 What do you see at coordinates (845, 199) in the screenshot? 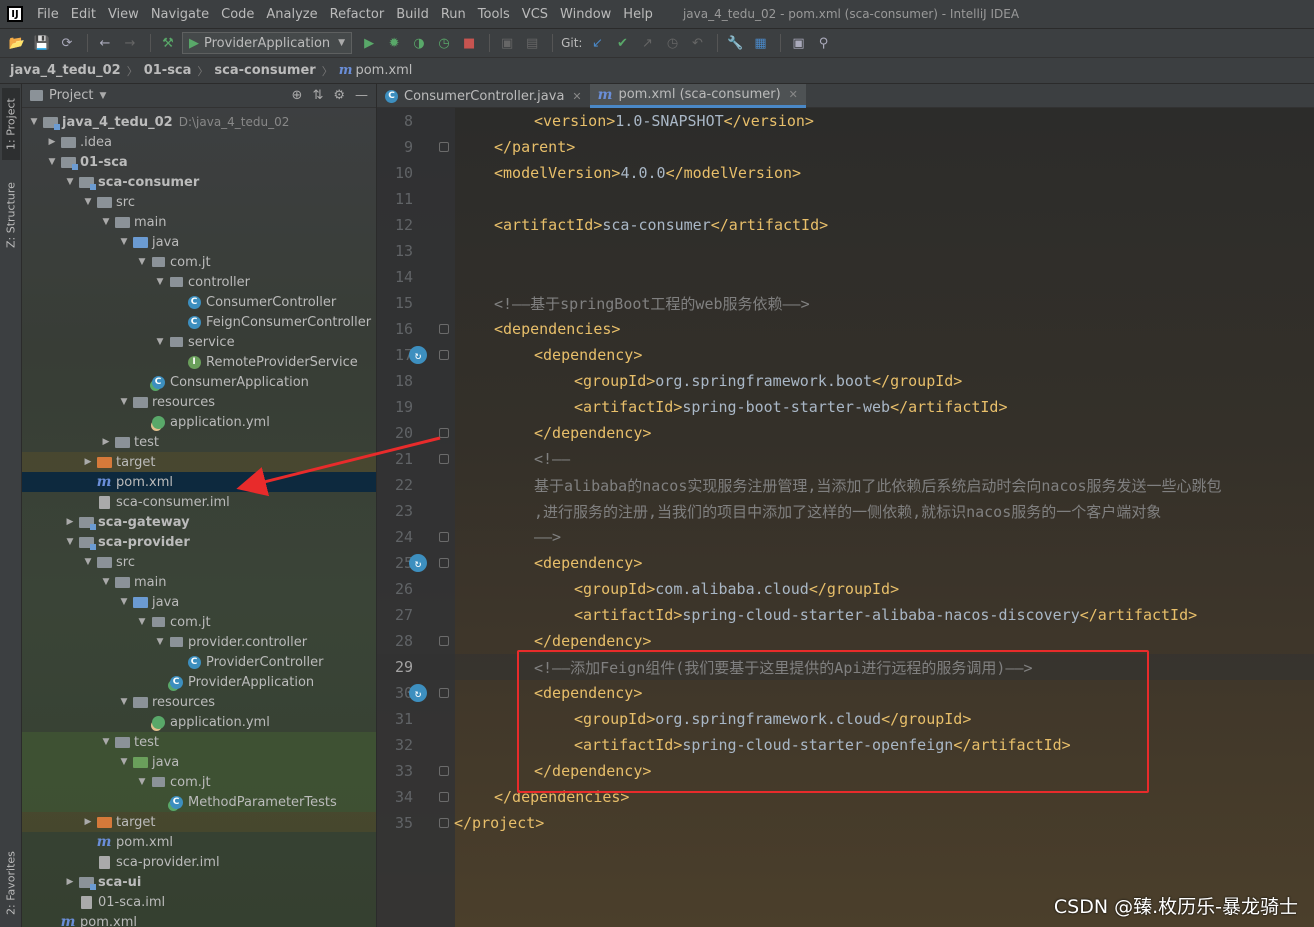
I see `code-line: 11` at bounding box center [845, 199].